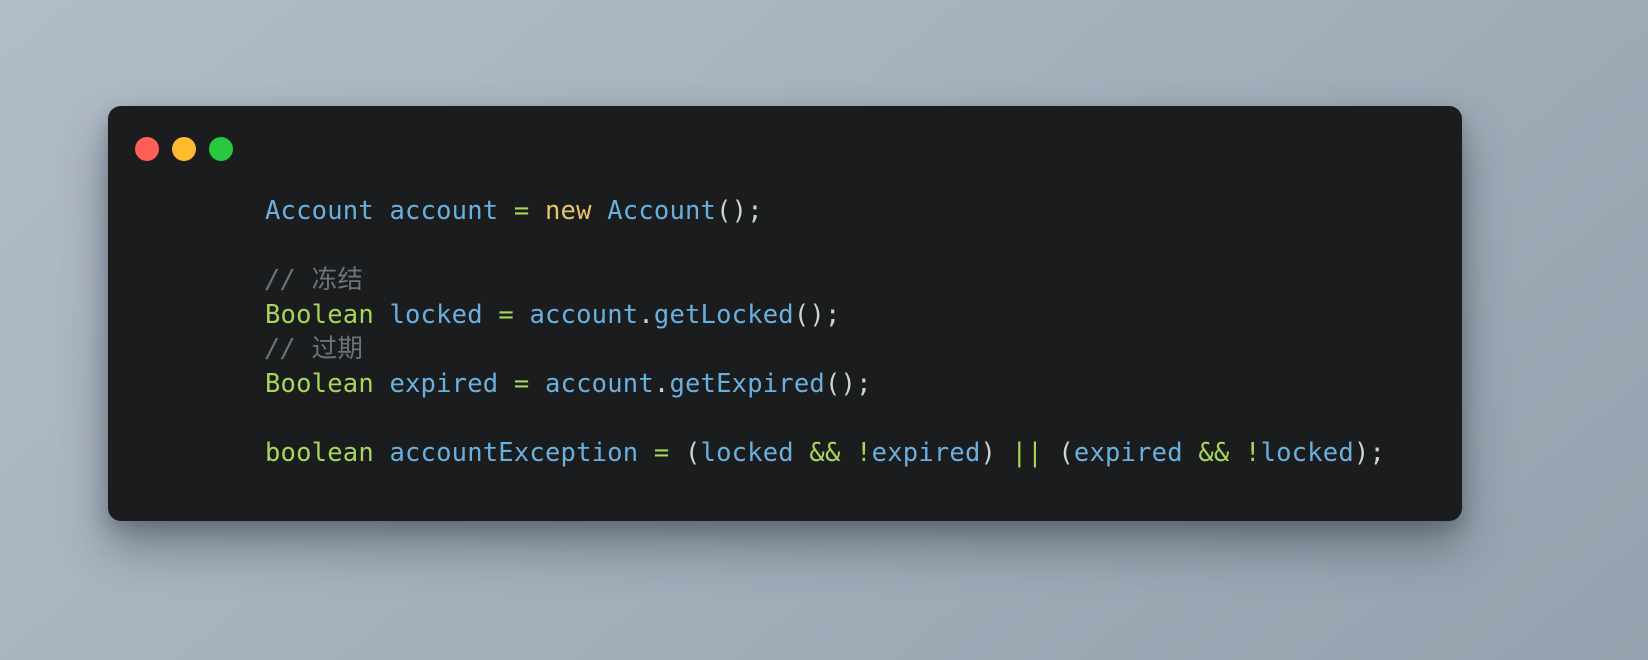  What do you see at coordinates (568, 211) in the screenshot?
I see `code-token-kw: new` at bounding box center [568, 211].